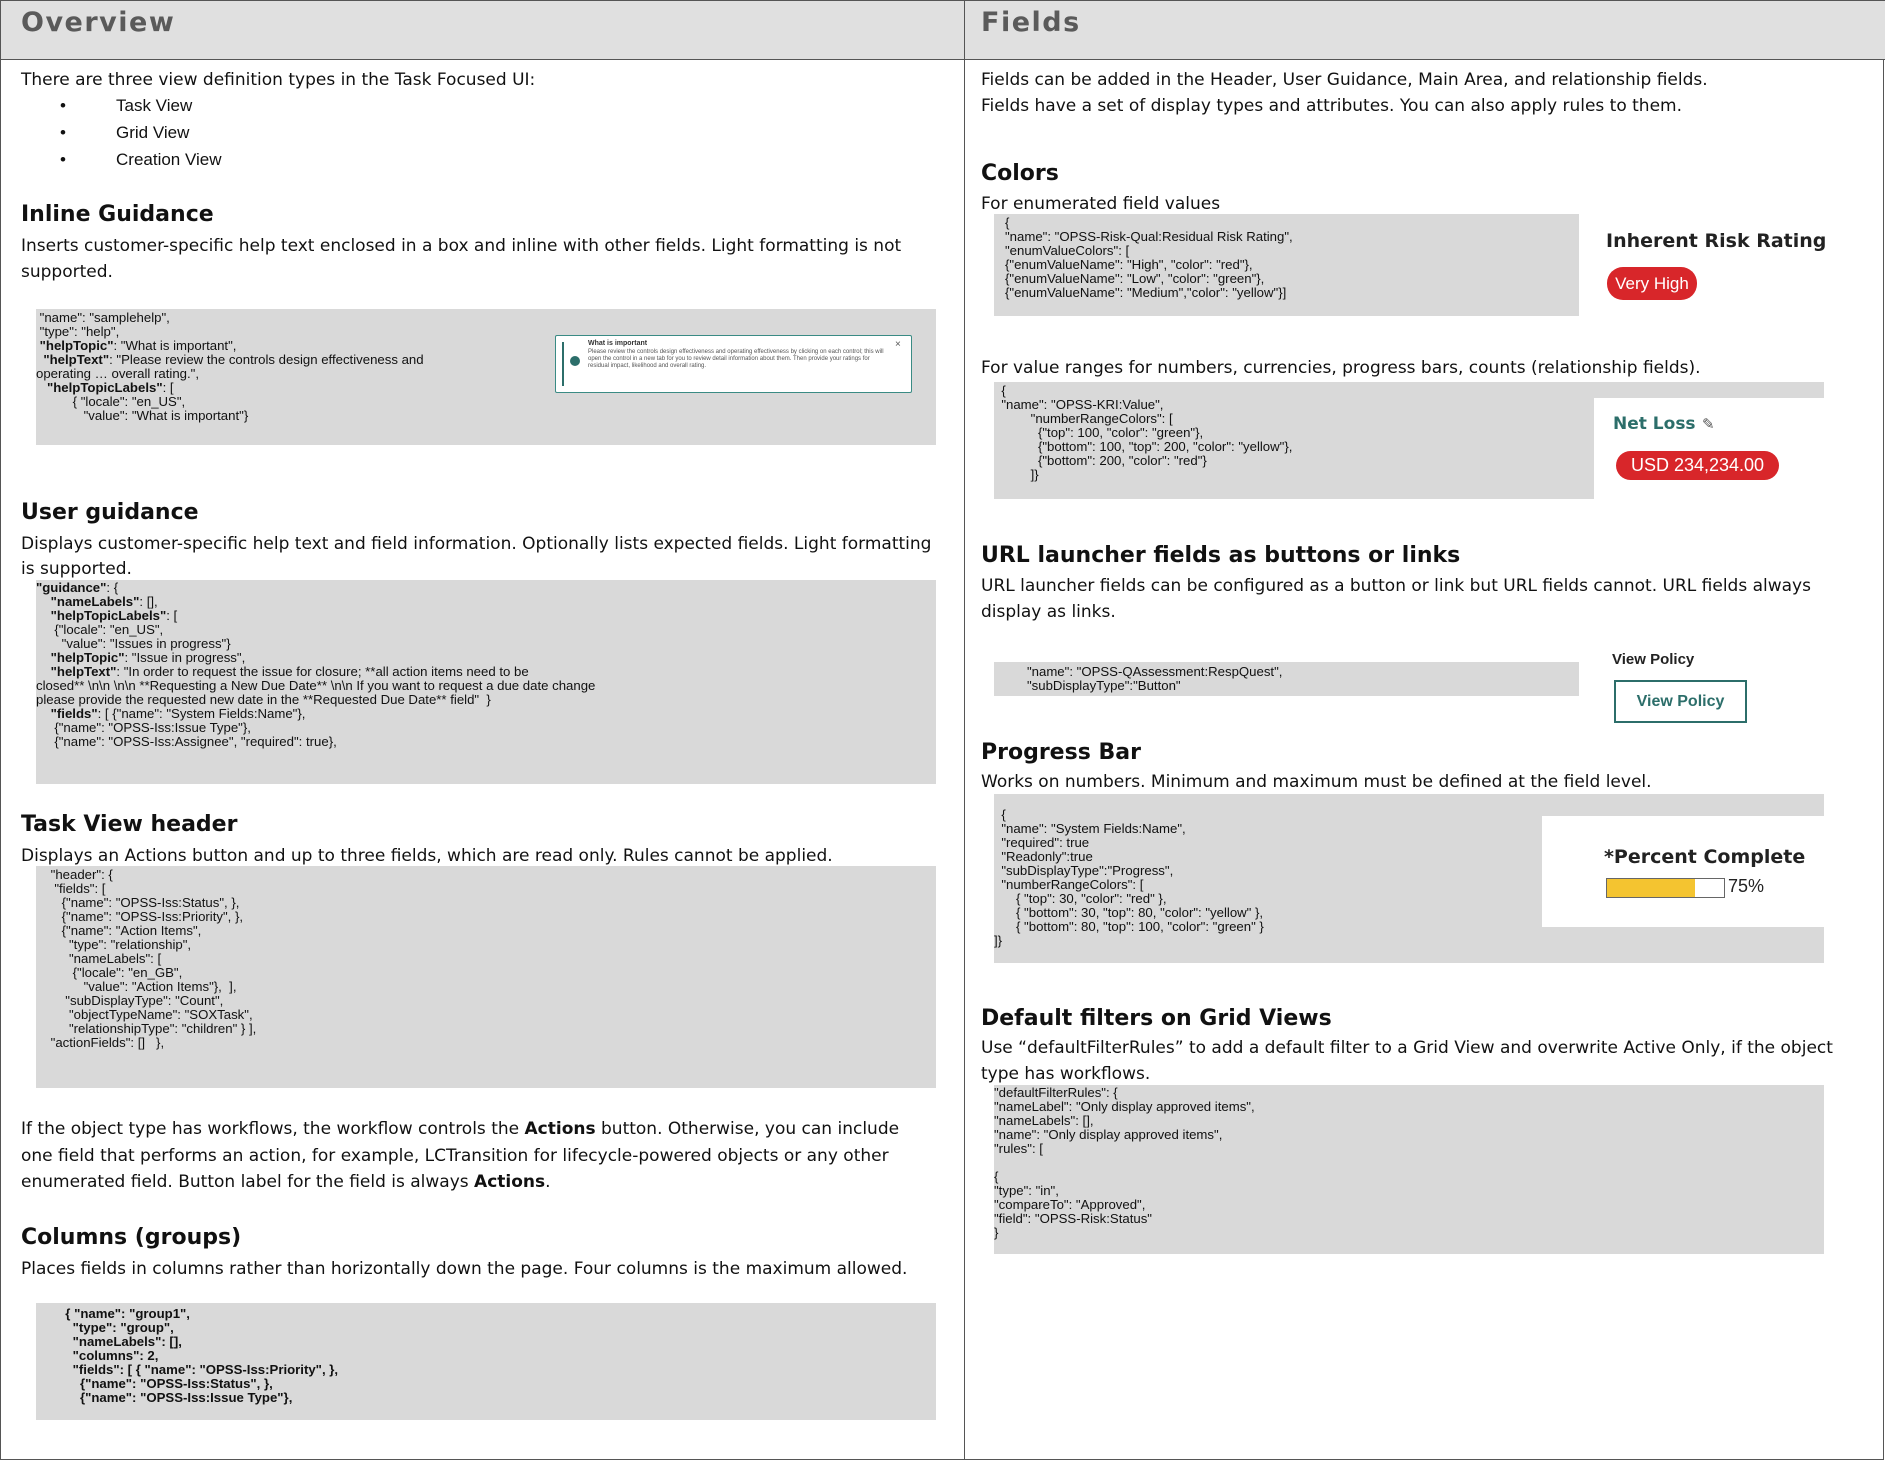  I want to click on code-token: {"name": "Action Items",, so click(119, 930).